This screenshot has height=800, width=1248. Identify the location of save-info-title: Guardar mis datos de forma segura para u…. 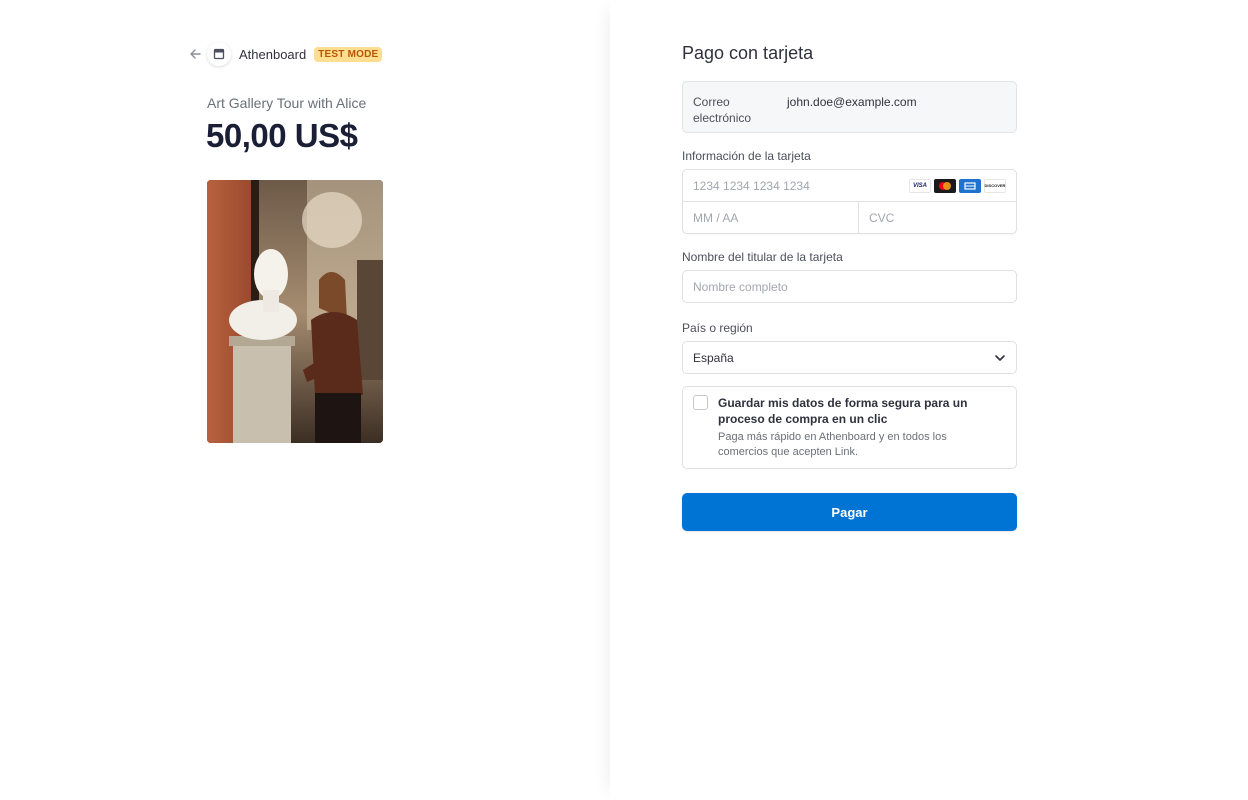
(843, 411).